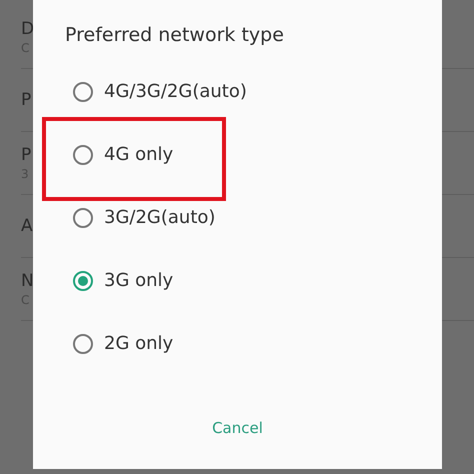 Image resolution: width=474 pixels, height=474 pixels. What do you see at coordinates (237, 91) in the screenshot?
I see `radio-option: 4G/3G/2G(auto)` at bounding box center [237, 91].